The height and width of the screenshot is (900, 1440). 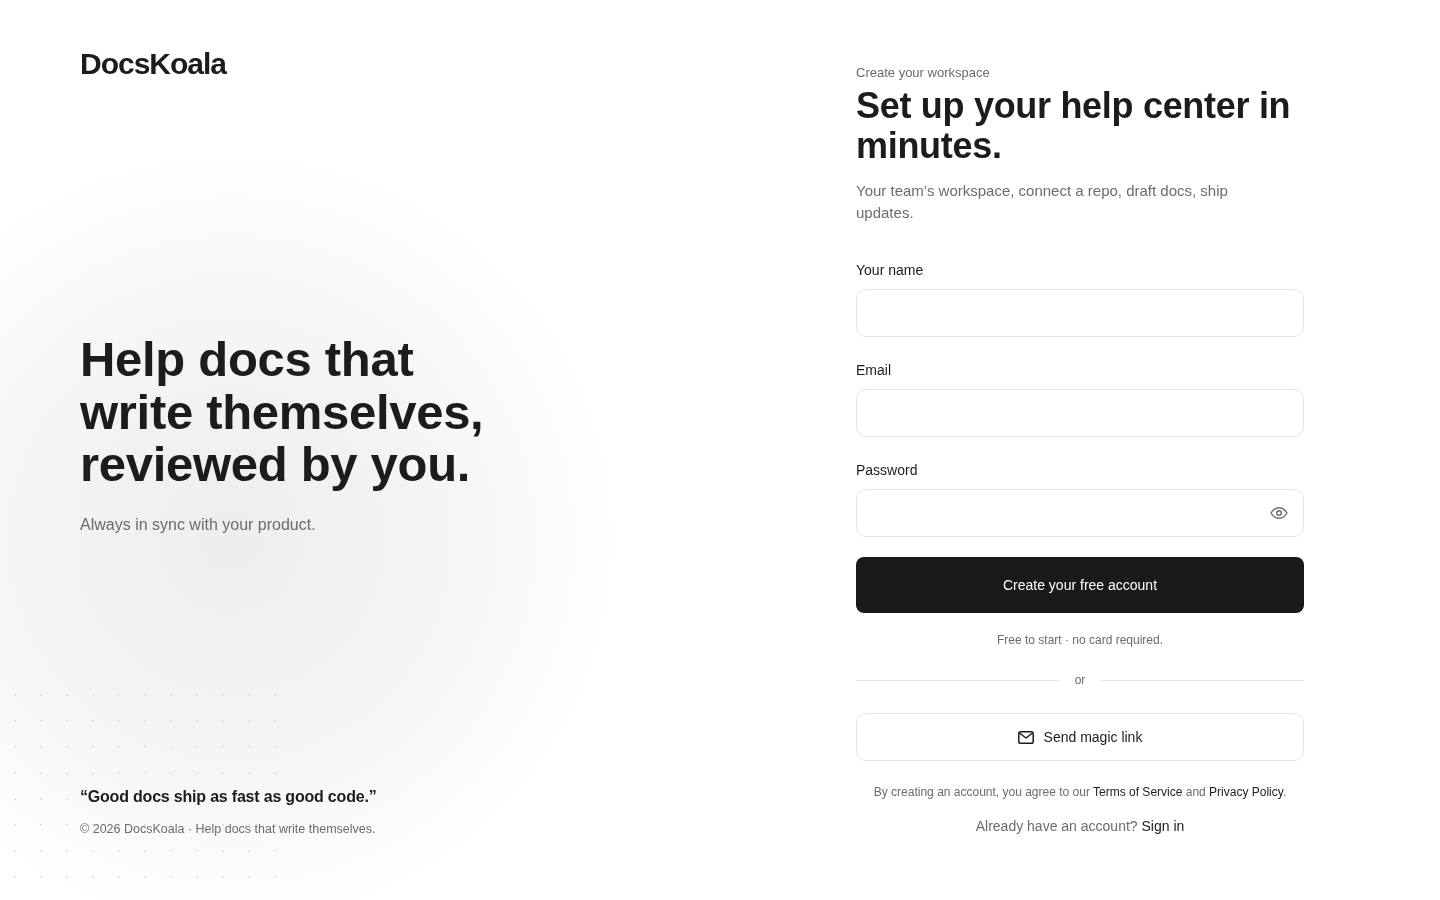 I want to click on create-account-button: Create your free account, so click(x=1080, y=585).